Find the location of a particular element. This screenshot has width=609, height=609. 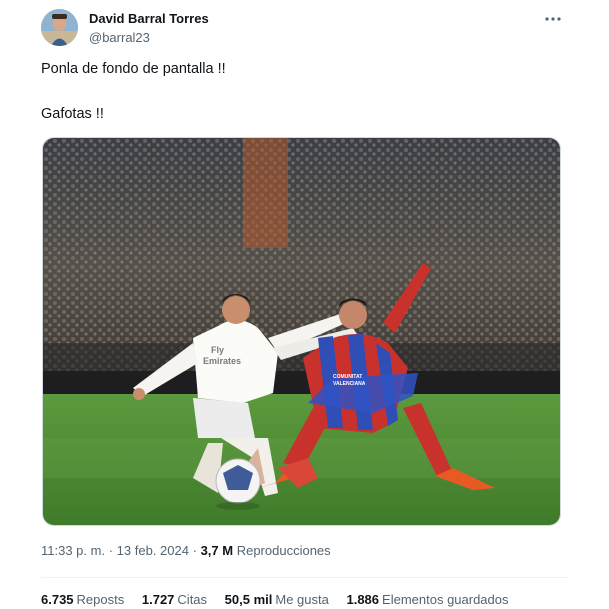

quotes-label: Citas is located at coordinates (192, 599).